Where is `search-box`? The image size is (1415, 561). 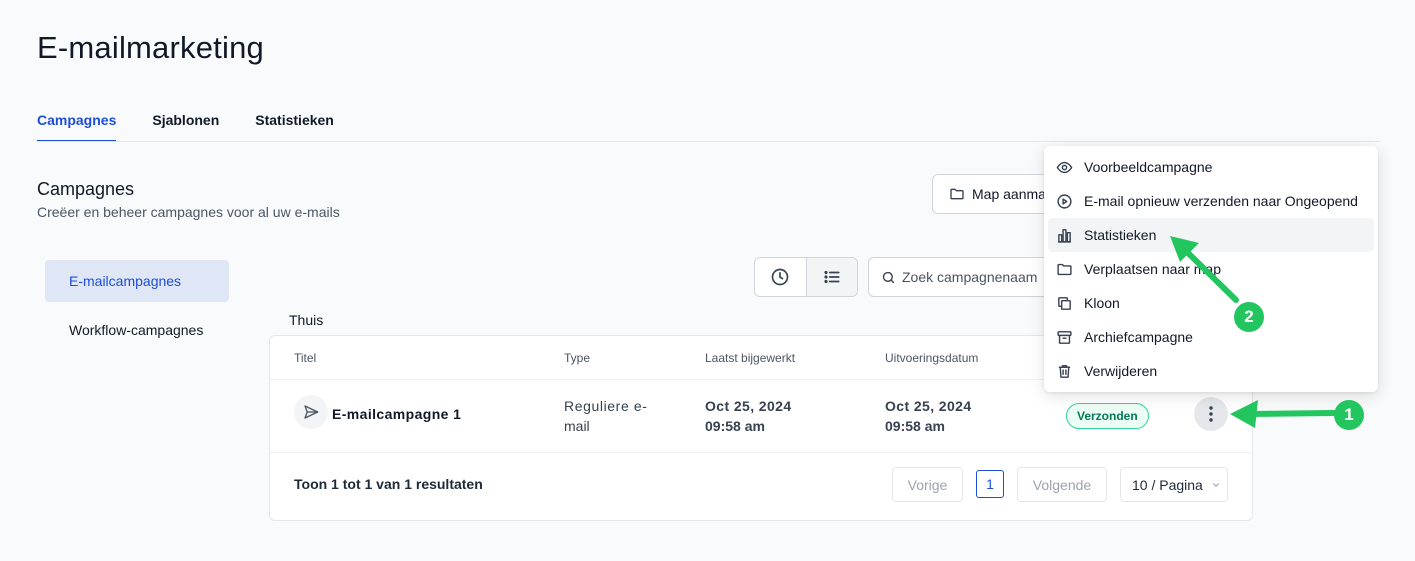
search-box is located at coordinates (968, 277).